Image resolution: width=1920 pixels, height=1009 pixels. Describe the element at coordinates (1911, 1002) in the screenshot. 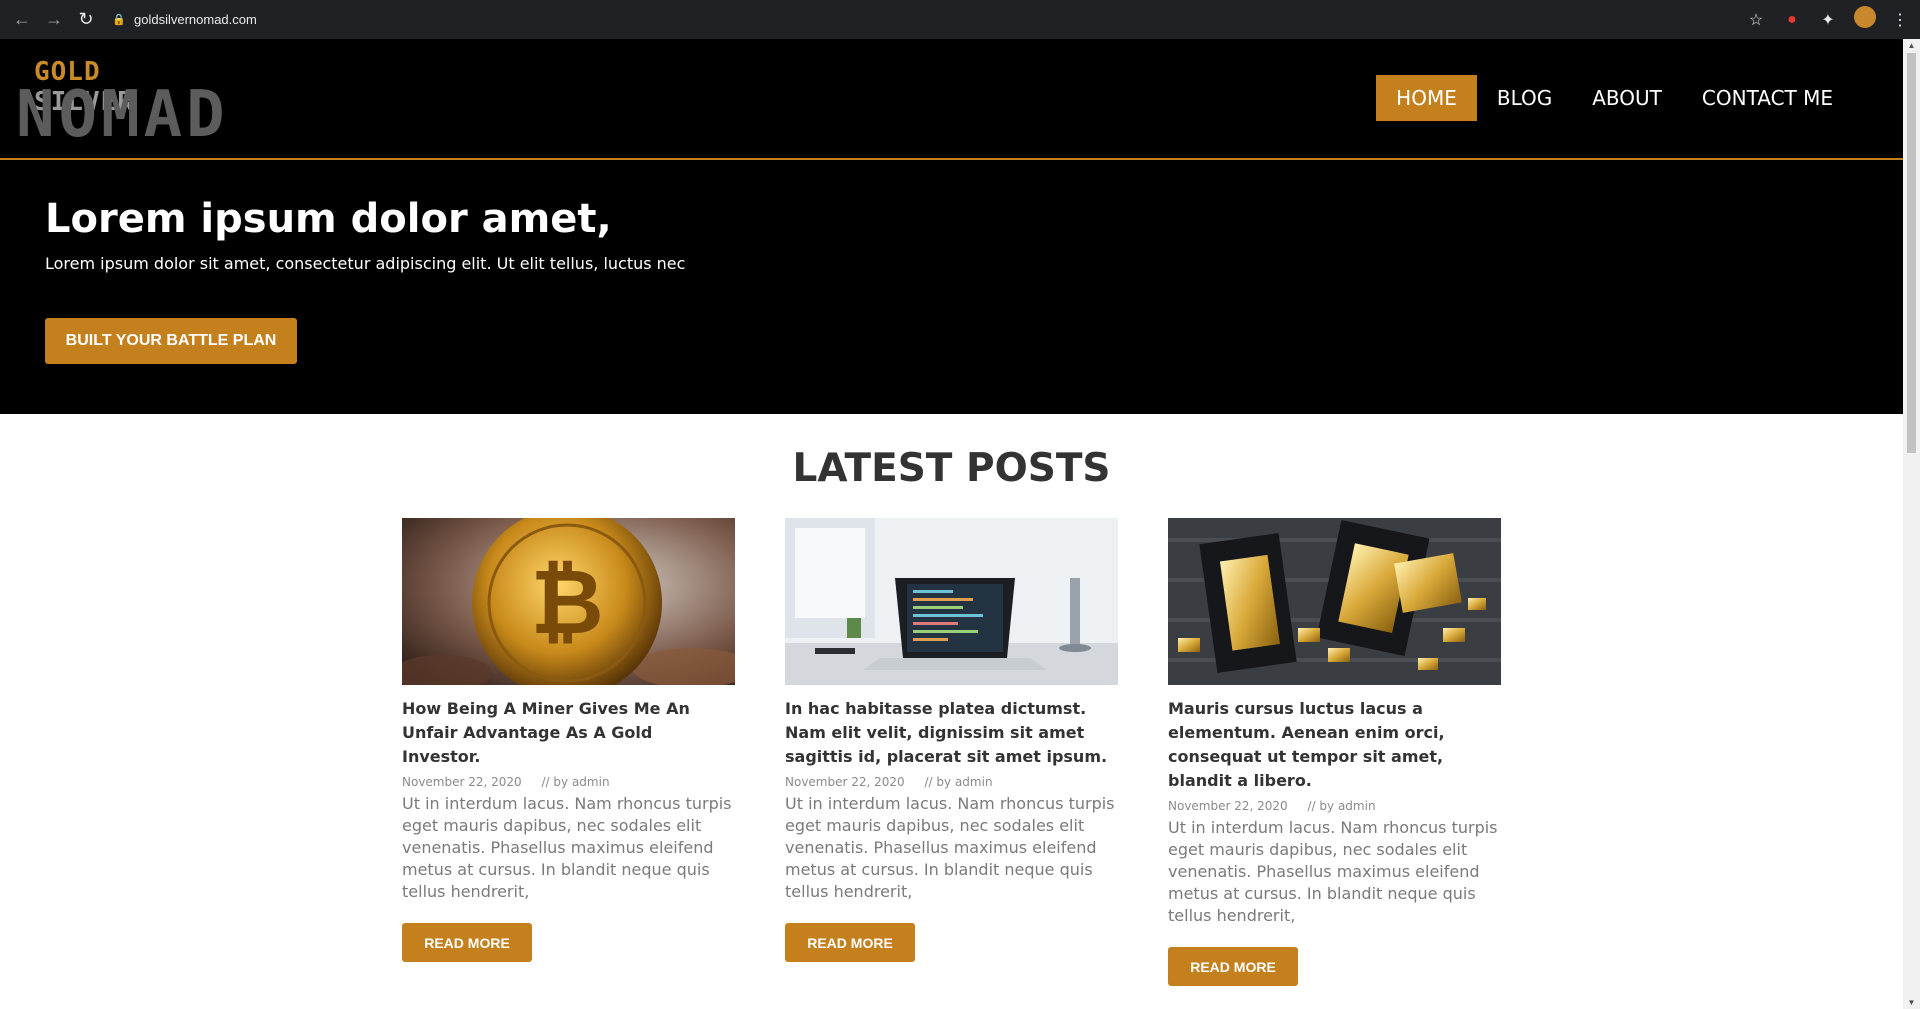

I see `scroll-down-arrow-icon: ▼` at that location.